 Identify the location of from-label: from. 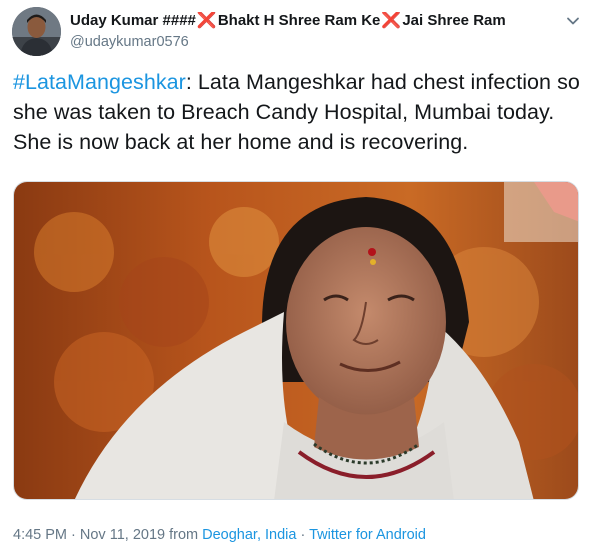
(184, 535).